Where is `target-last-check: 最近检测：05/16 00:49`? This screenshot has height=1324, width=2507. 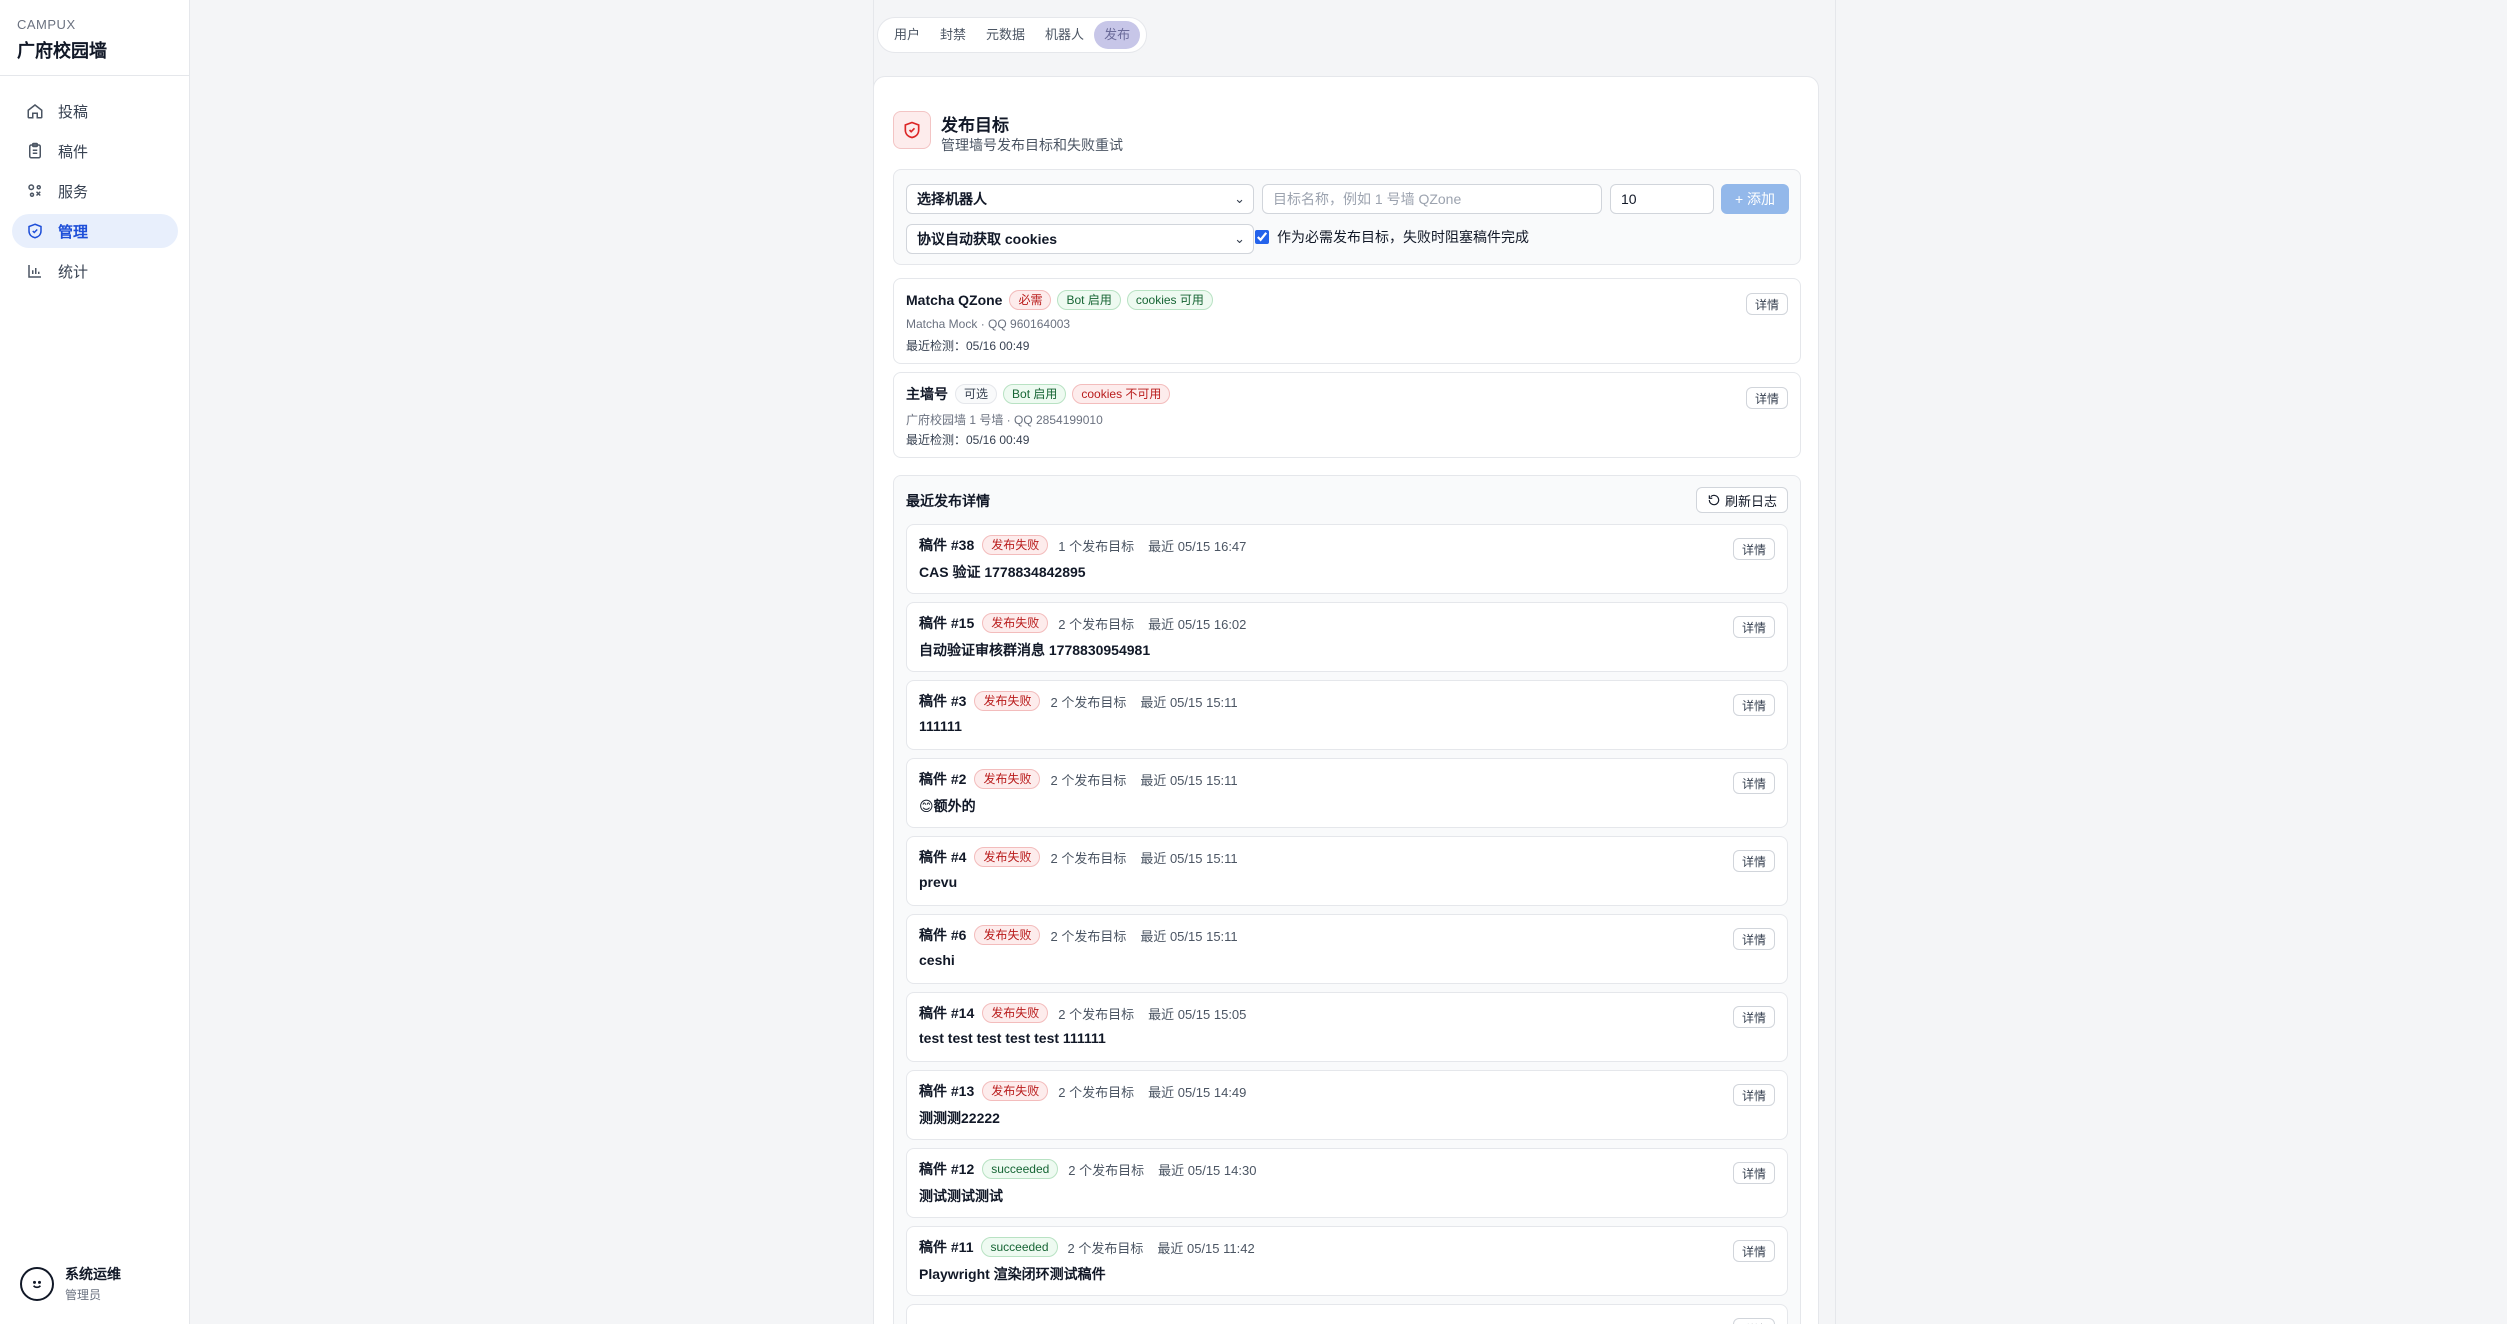
target-last-check: 最近检测：05/16 00:49 is located at coordinates (968, 346).